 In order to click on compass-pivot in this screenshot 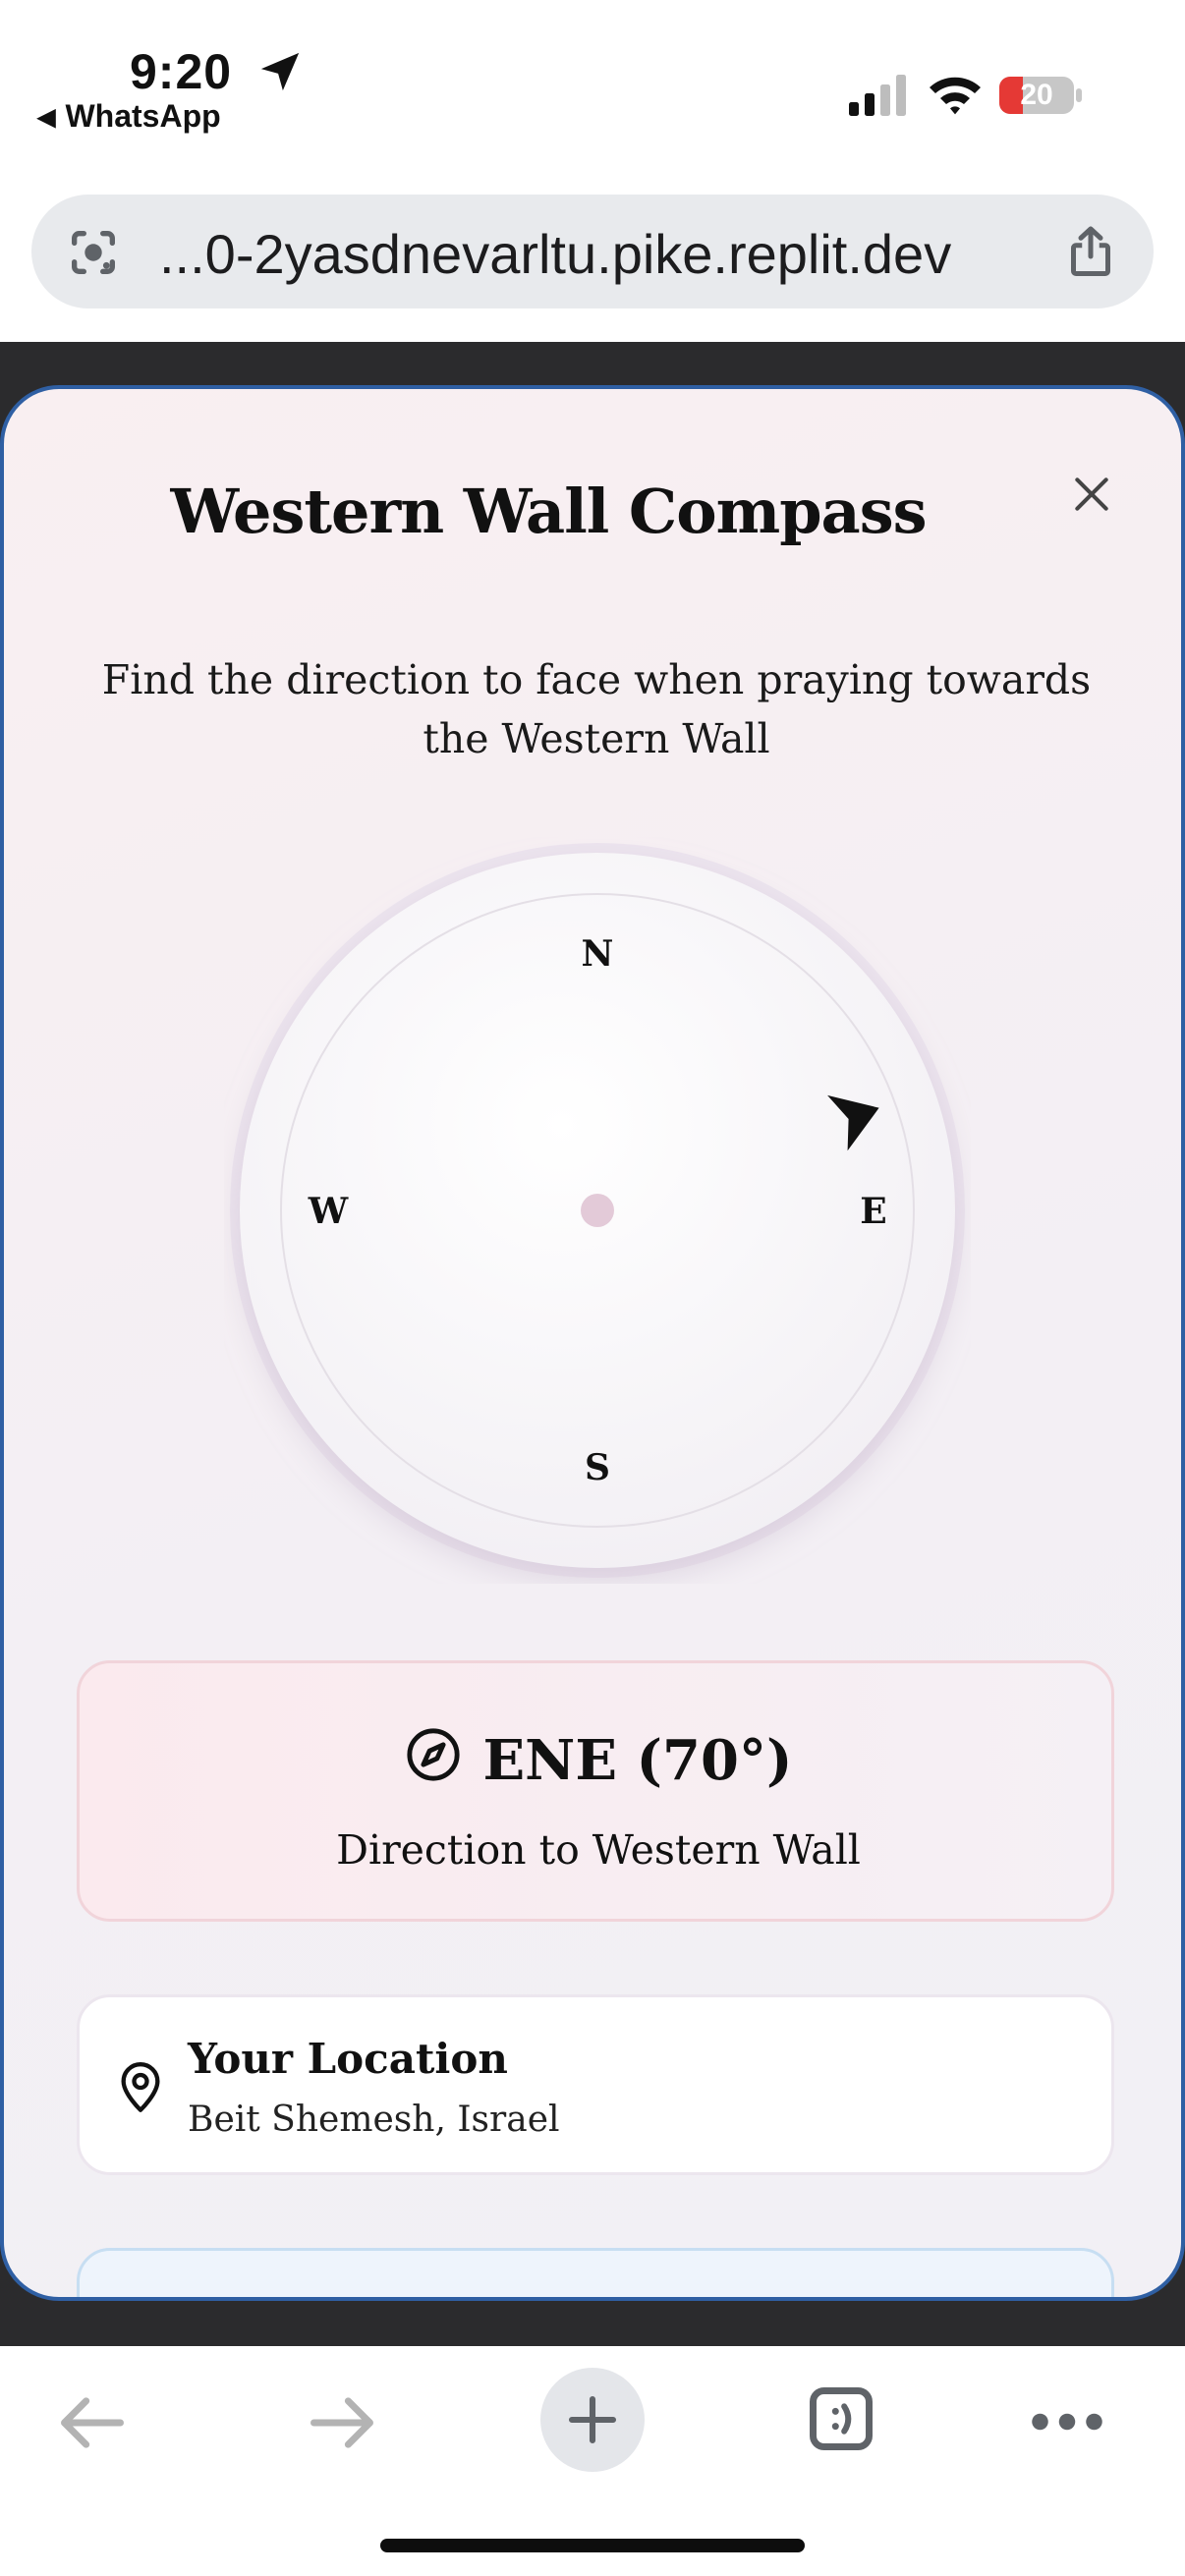, I will do `click(598, 1210)`.